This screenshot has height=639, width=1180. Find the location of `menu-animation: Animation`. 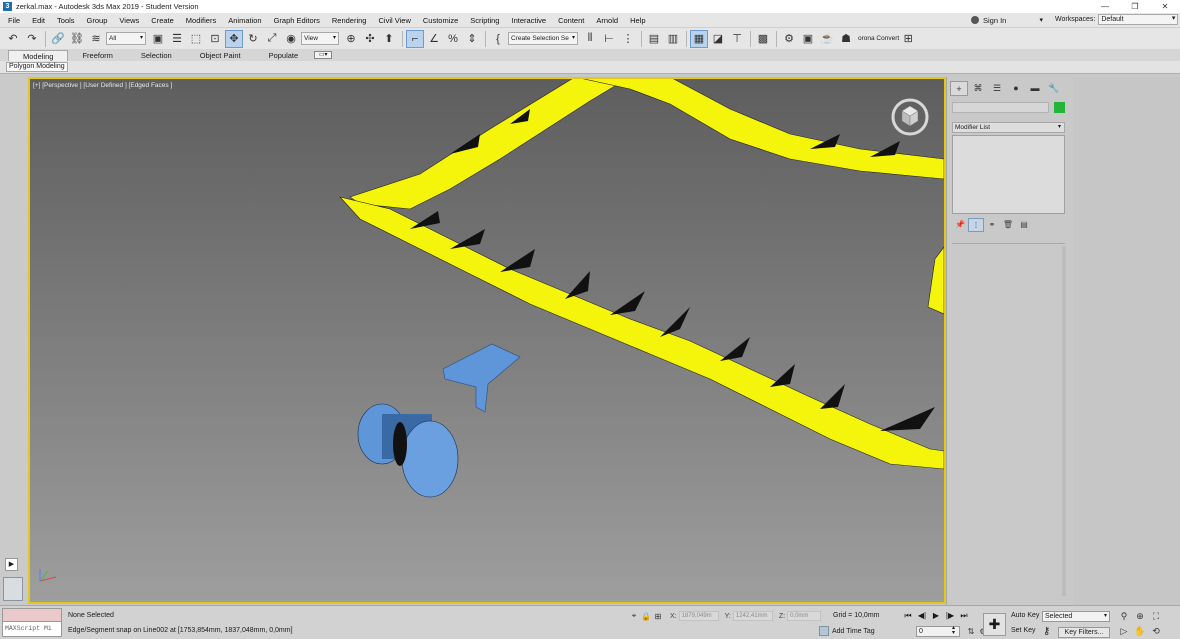

menu-animation: Animation is located at coordinates (244, 20).